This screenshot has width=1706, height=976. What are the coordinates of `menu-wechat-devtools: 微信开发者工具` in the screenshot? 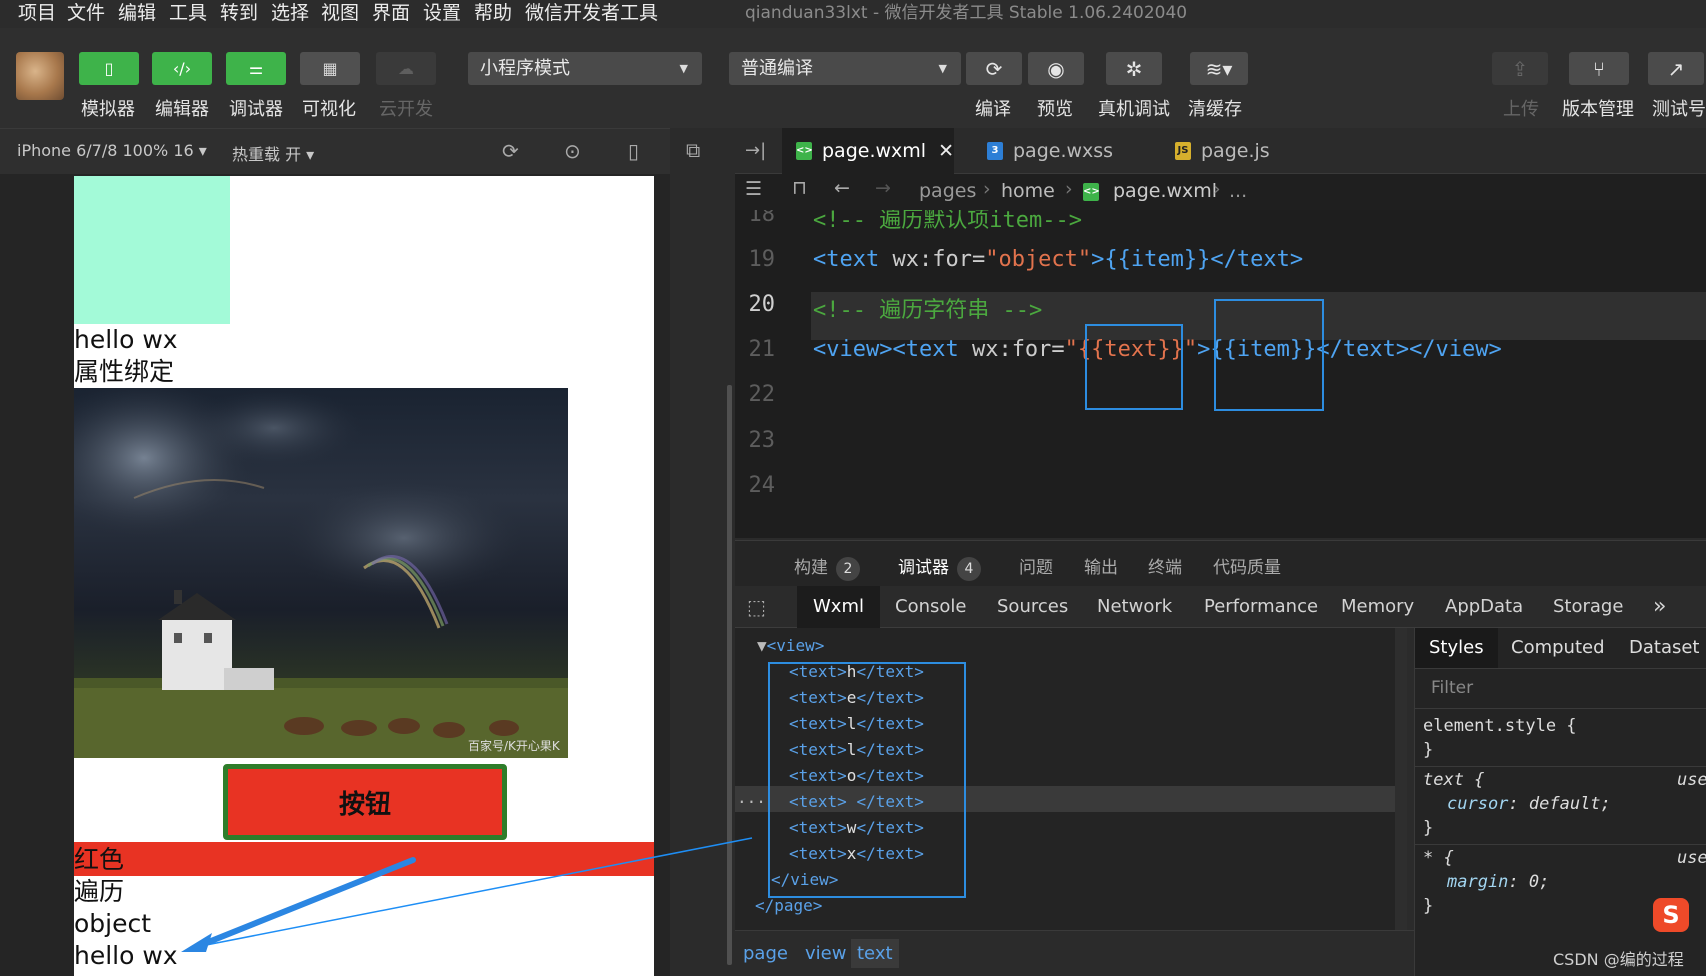 It's located at (591, 13).